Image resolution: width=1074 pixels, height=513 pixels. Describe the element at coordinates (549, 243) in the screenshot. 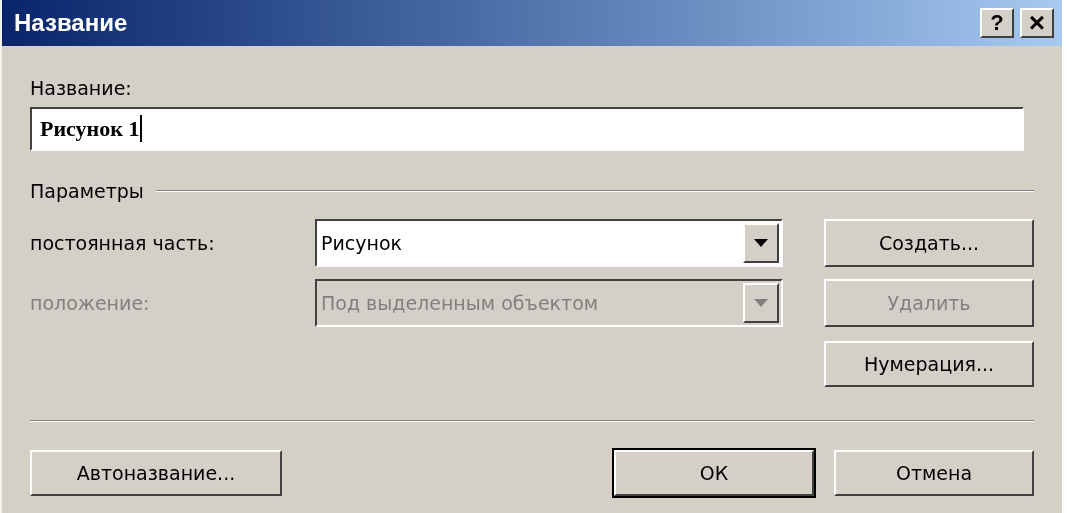

I see `dropdown: Рисунок` at that location.